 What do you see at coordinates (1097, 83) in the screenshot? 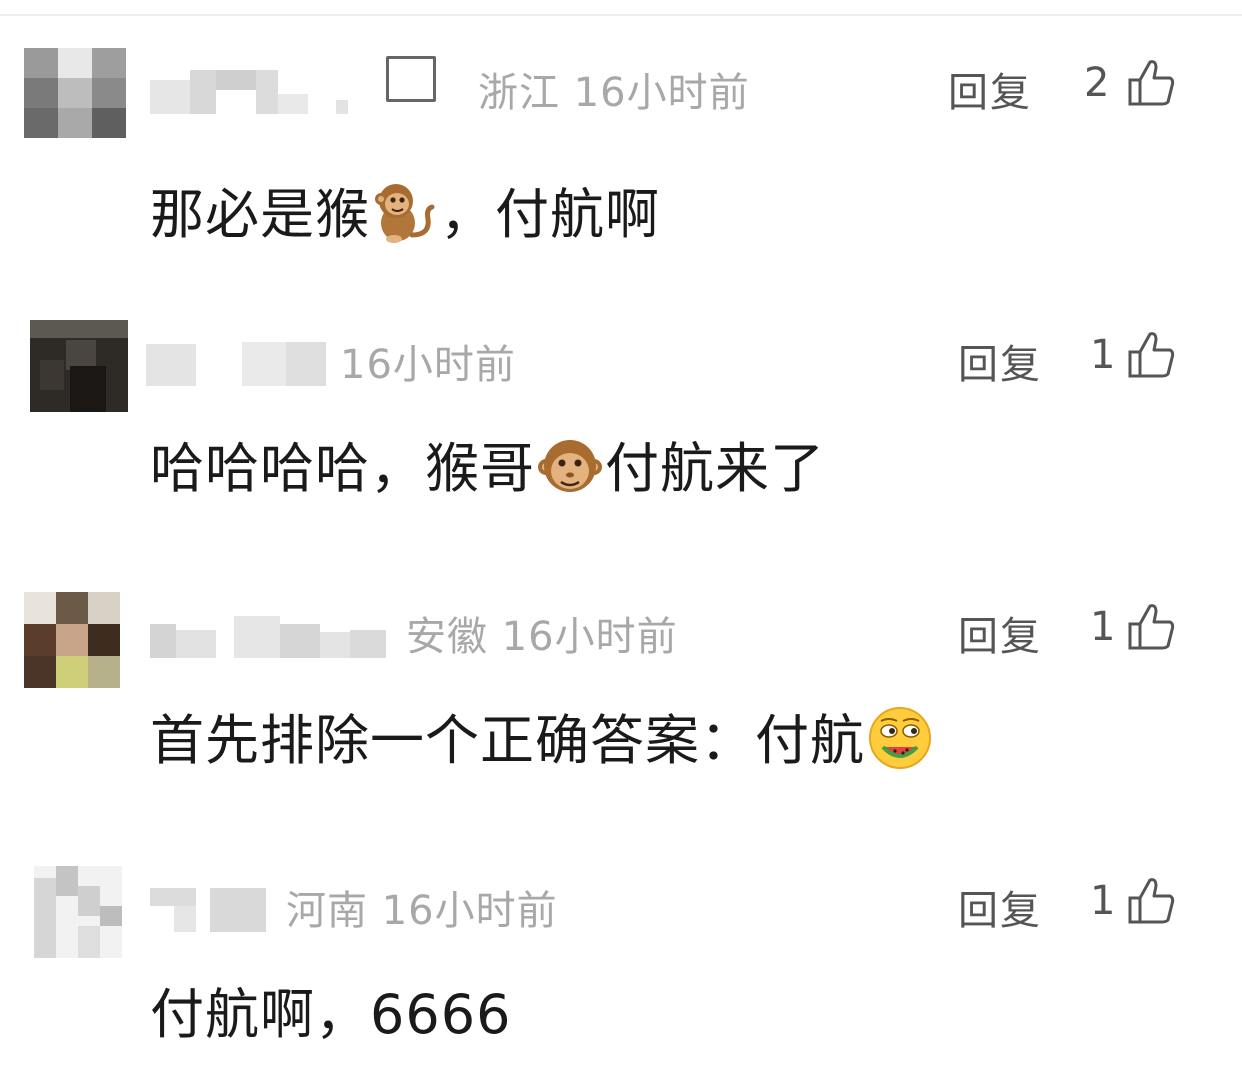
I see `like-count: 2` at bounding box center [1097, 83].